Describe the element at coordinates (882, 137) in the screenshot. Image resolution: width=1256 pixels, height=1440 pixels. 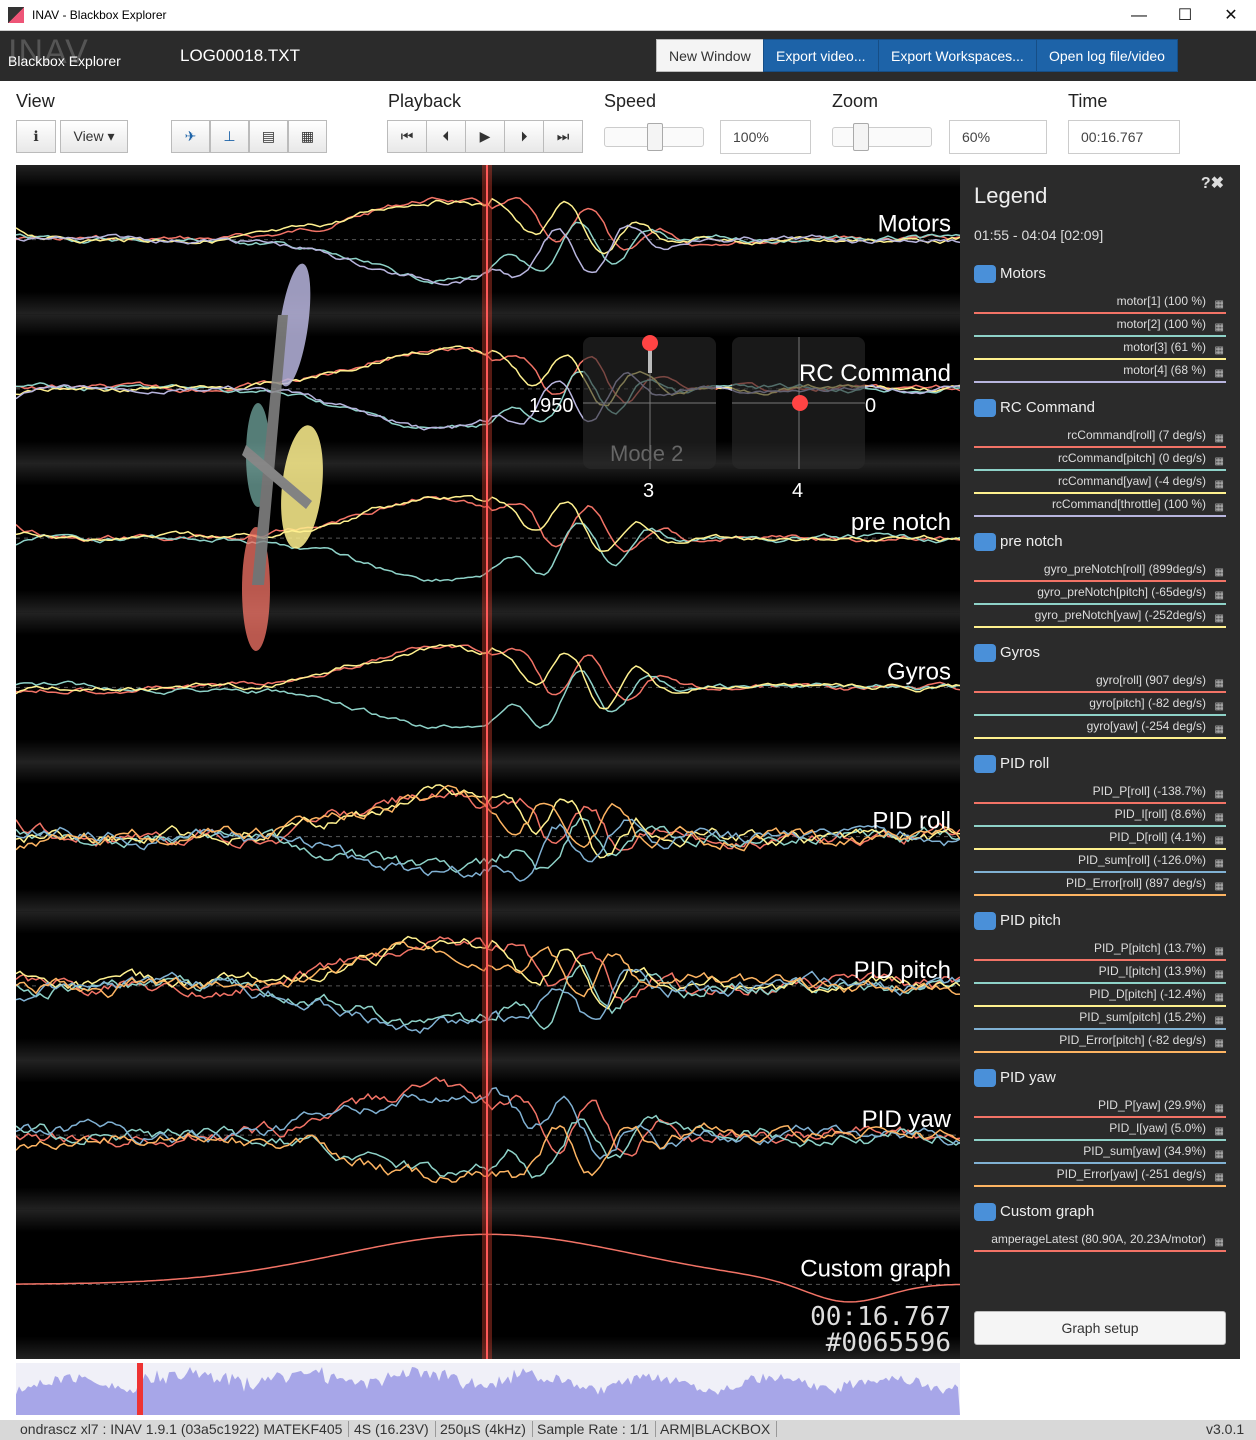
I see `zoom-slider` at that location.